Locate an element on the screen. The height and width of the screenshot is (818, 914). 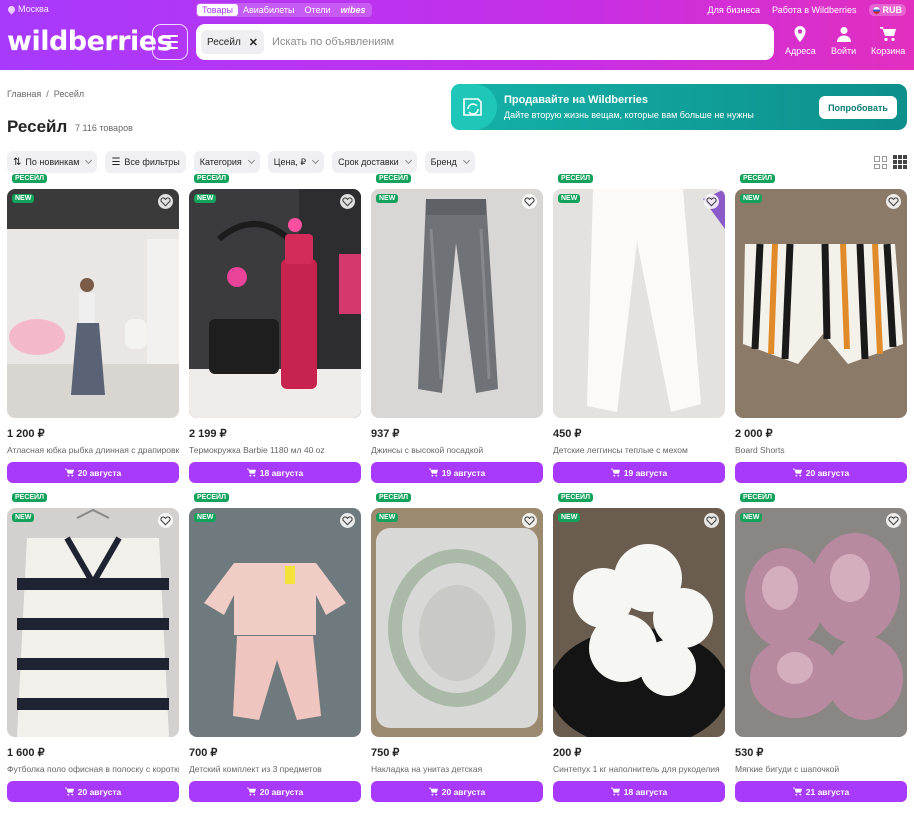
nav-login-label: Войти is located at coordinates (844, 51).